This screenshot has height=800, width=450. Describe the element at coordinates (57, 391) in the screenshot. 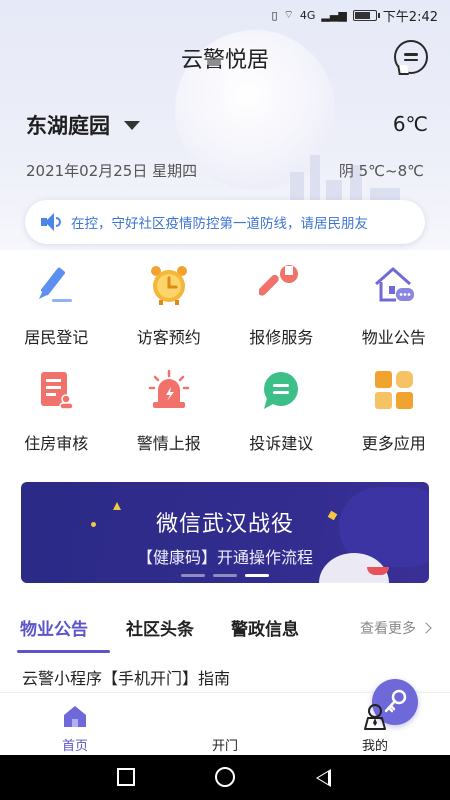

I see `document-icon` at that location.